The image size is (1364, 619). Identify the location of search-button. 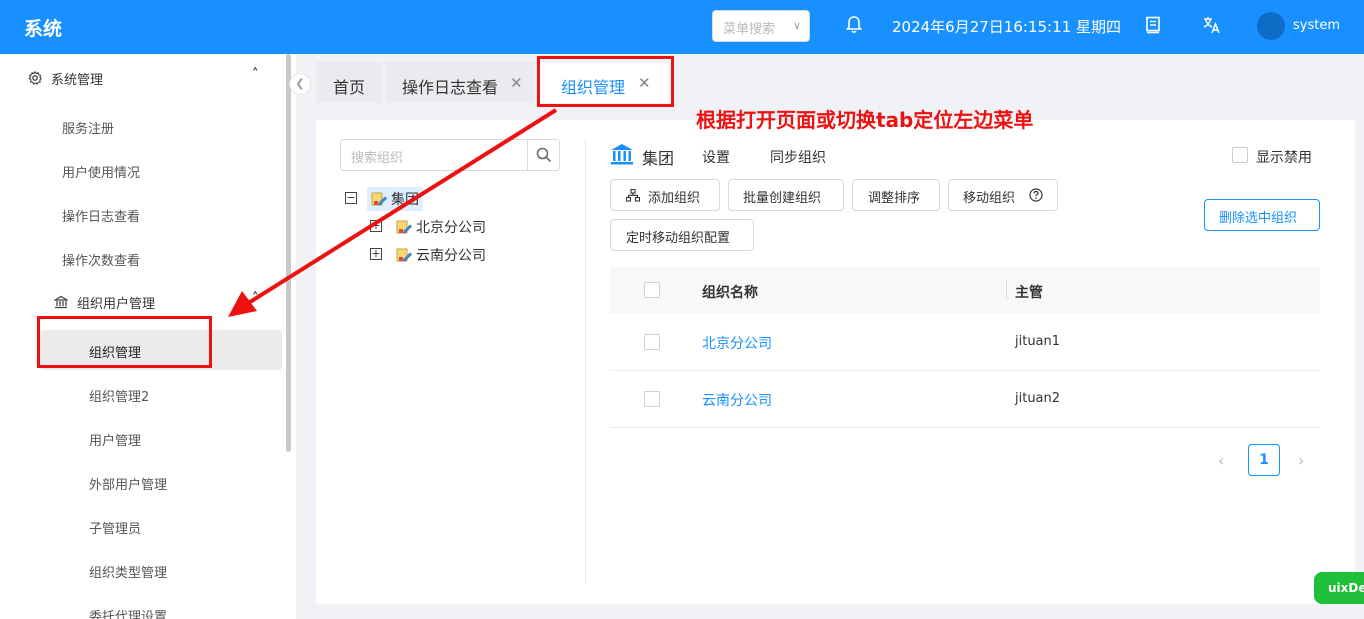
(543, 155).